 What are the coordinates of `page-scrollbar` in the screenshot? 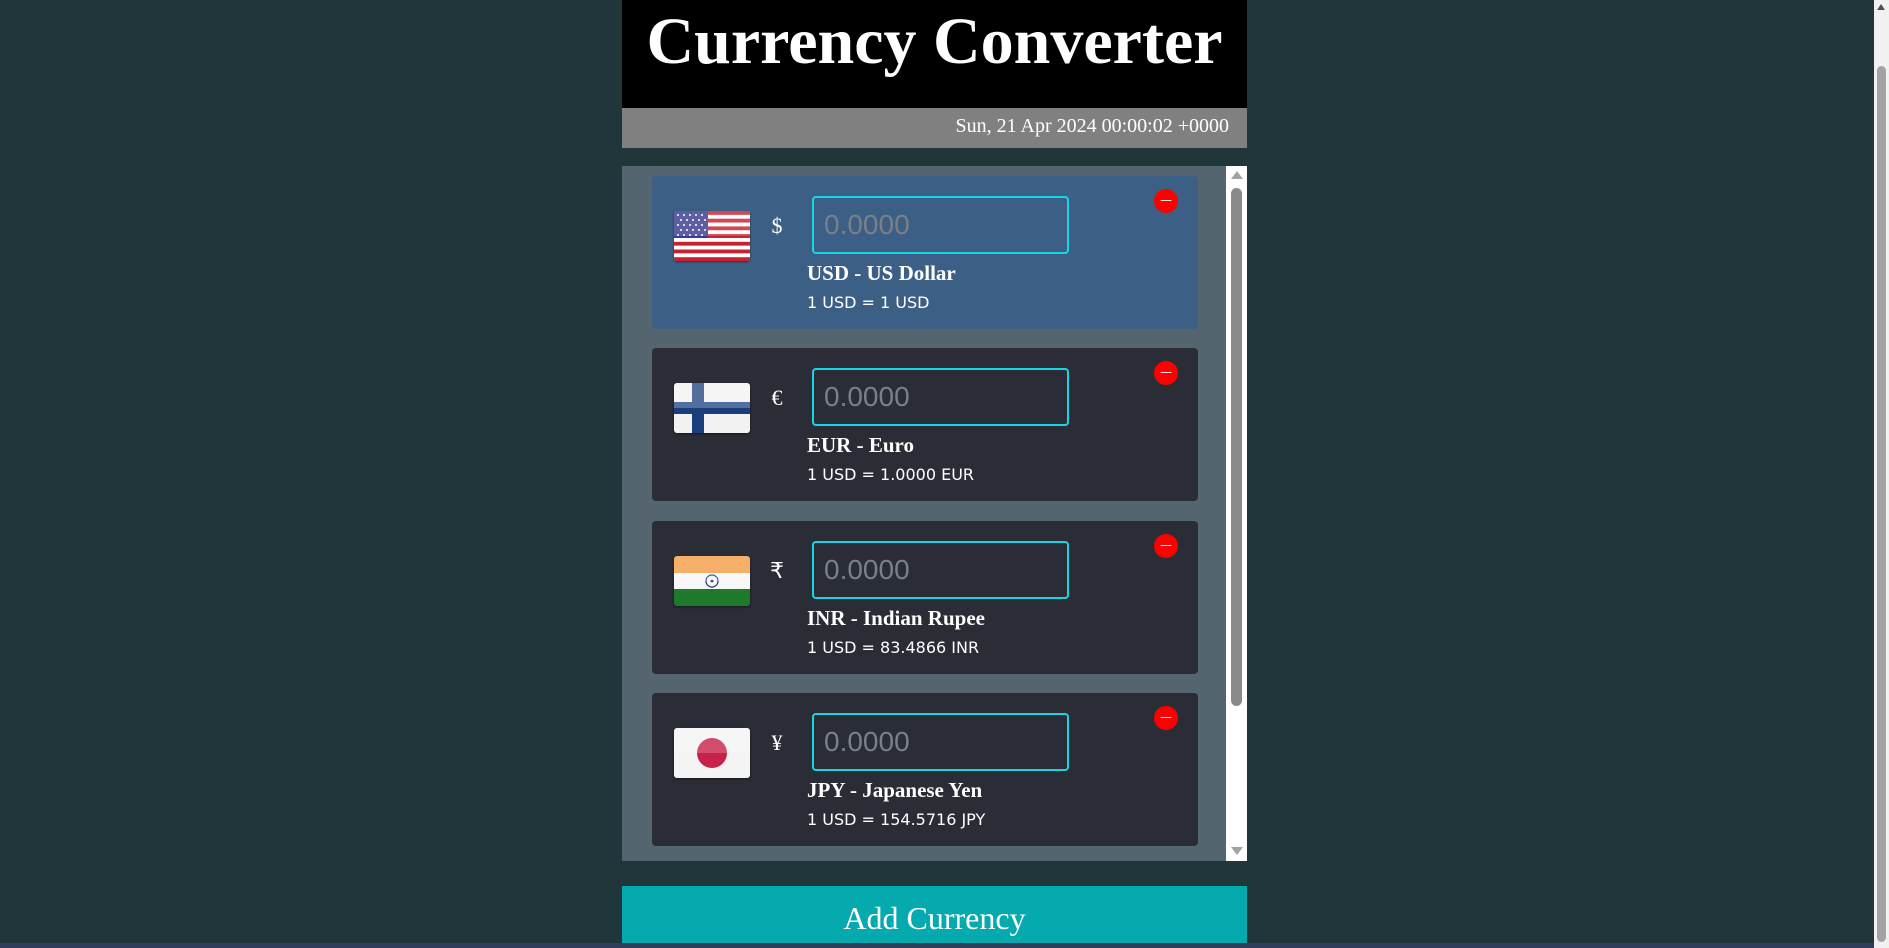 It's located at (1881, 474).